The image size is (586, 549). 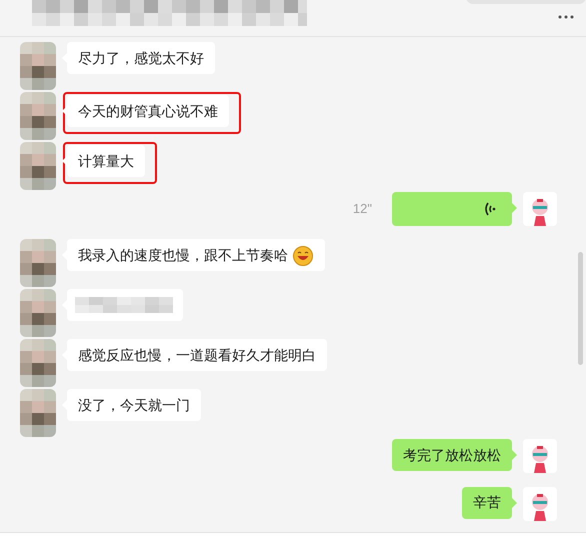 What do you see at coordinates (183, 255) in the screenshot?
I see `message-text: 我录入的速度也慢，跟不上节奏哈` at bounding box center [183, 255].